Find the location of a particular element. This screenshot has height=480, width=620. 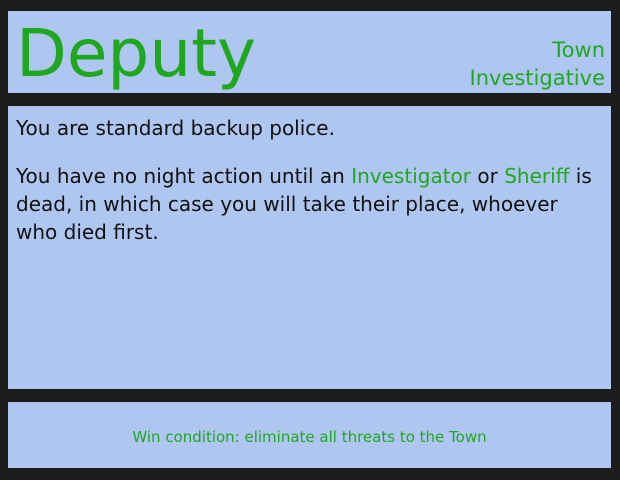

faction-label: Town is located at coordinates (578, 50).